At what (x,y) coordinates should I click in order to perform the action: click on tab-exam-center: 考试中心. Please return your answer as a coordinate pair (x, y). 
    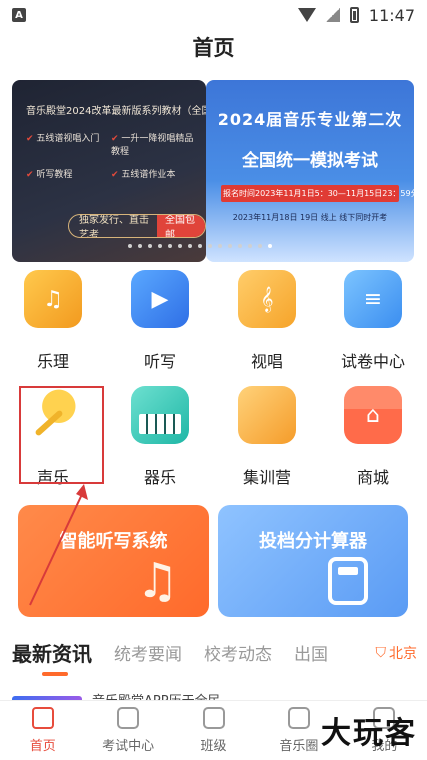
    Looking at the image, I should click on (127, 730).